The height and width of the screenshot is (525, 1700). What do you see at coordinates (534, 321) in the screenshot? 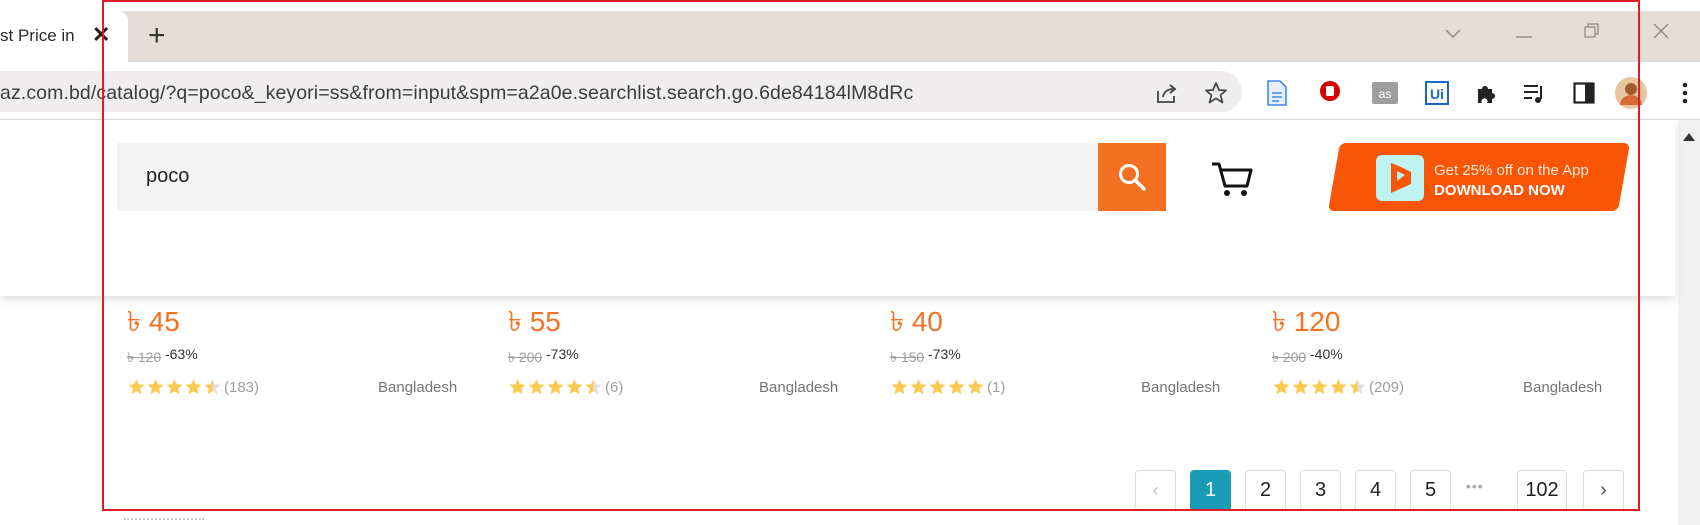
I see `product-price: ৳ 55` at bounding box center [534, 321].